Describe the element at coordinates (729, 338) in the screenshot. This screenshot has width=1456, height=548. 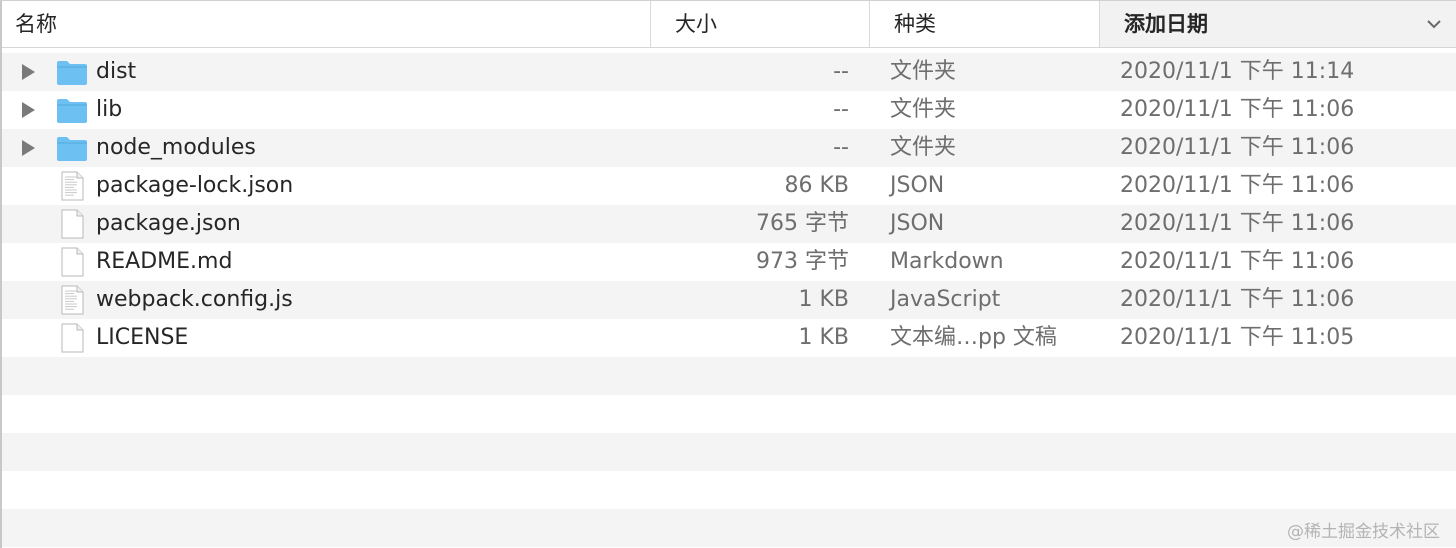
I see `file-row: LICENSE 1 KB 文本编…pp 文稿 2020/11/1 下午 11:05` at that location.